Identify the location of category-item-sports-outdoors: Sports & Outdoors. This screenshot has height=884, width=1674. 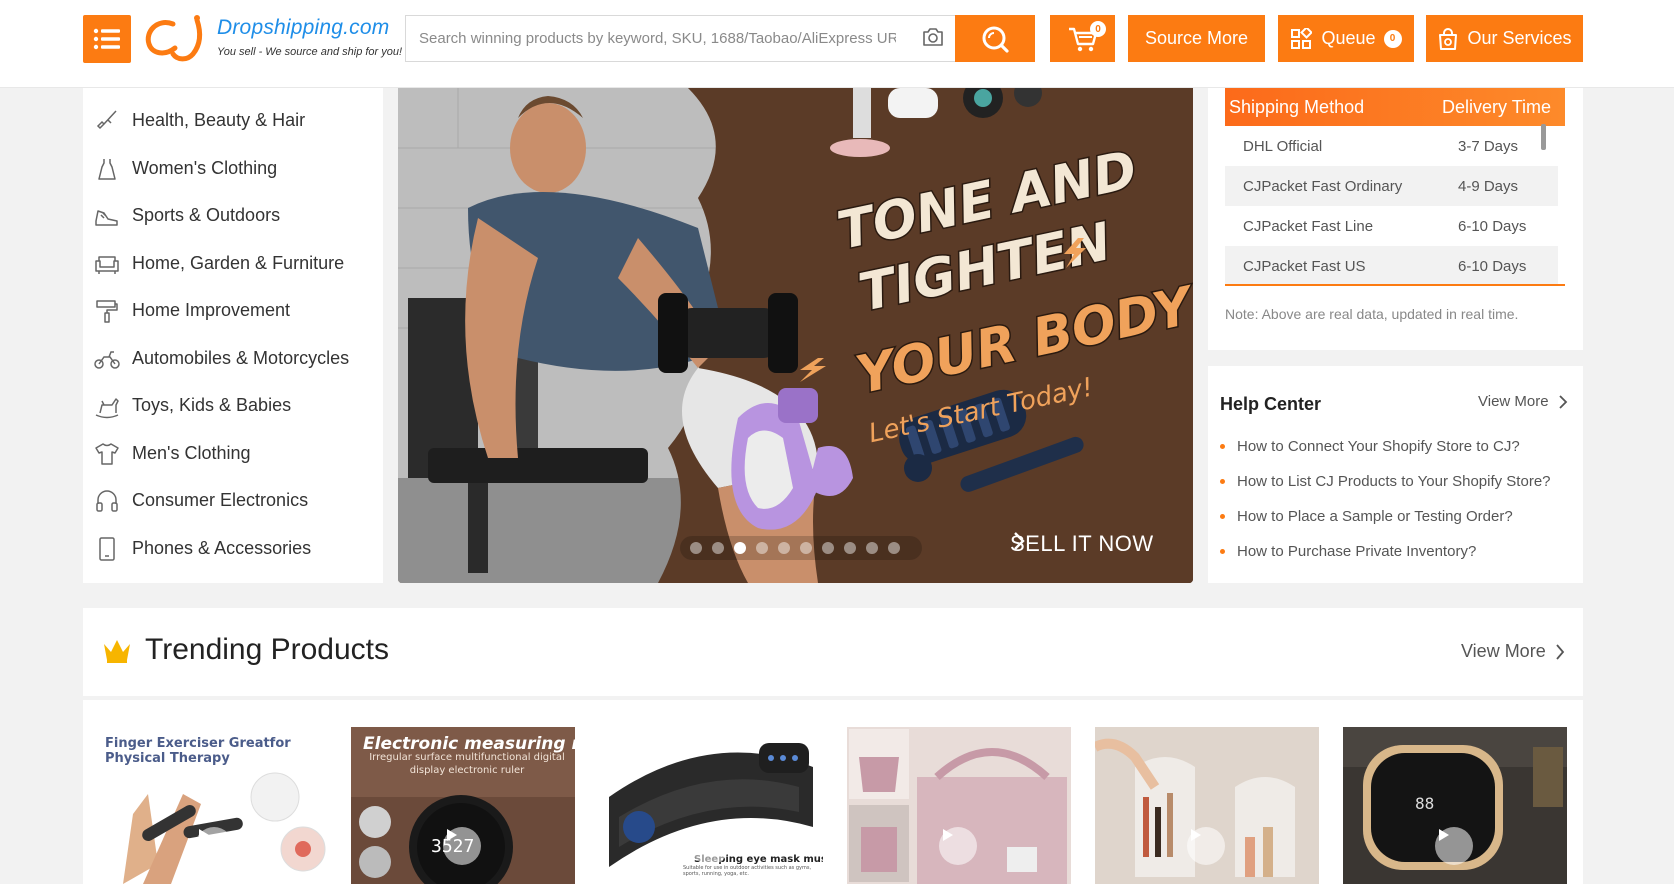
(233, 215).